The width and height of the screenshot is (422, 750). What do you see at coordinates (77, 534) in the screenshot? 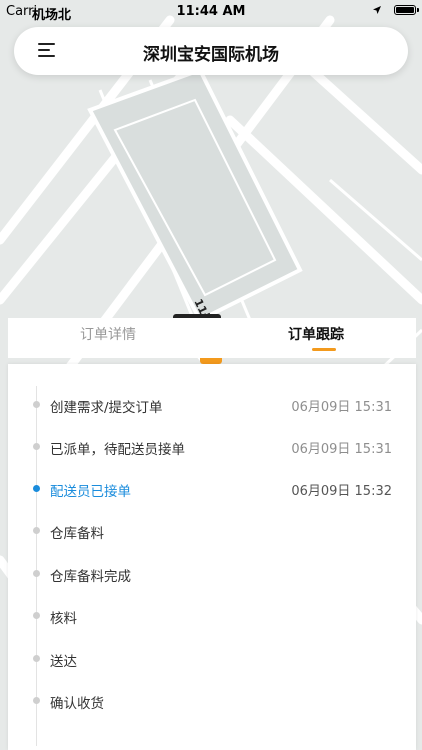
I see `step-label: 仓库备料` at bounding box center [77, 534].